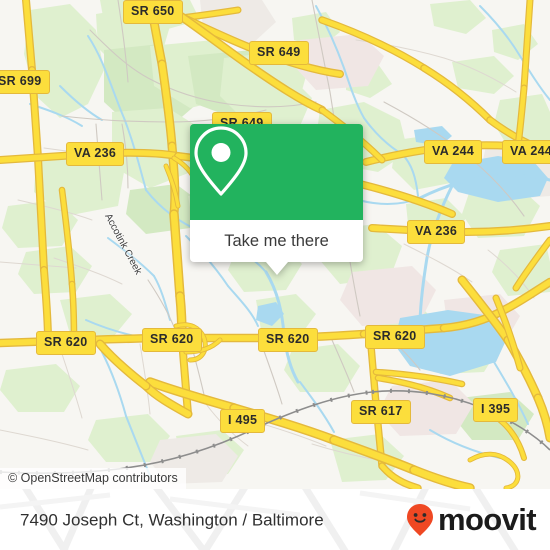 This screenshot has width=550, height=550. What do you see at coordinates (496, 410) in the screenshot?
I see `road-shield-i395: I 395` at bounding box center [496, 410].